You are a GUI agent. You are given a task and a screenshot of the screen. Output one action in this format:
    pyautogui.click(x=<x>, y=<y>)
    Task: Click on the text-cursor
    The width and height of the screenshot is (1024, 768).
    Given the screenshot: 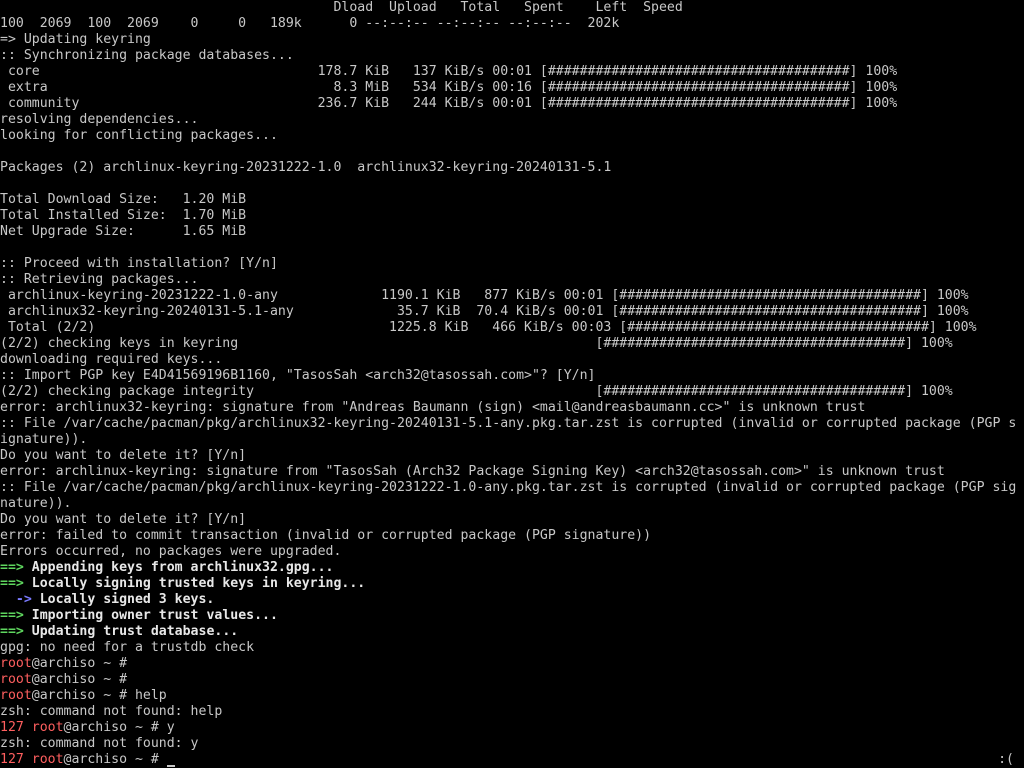 What is the action you would take?
    pyautogui.click(x=170, y=766)
    